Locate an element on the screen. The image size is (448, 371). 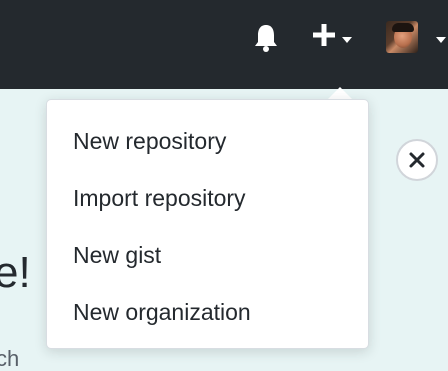
page-heading-fragment: e! is located at coordinates (15, 272).